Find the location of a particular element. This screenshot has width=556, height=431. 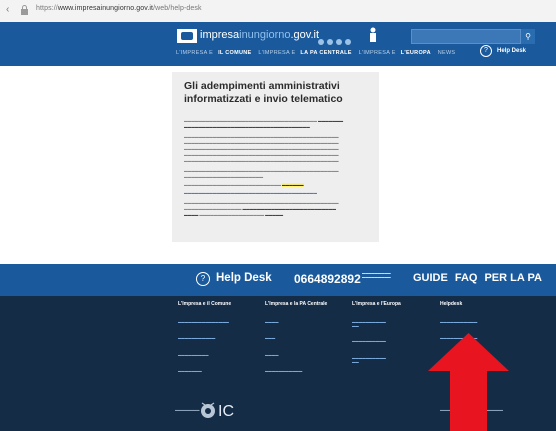

footer-link: ▬▬▬▬▬▬▬▬▬▬ is located at coordinates (369, 341).